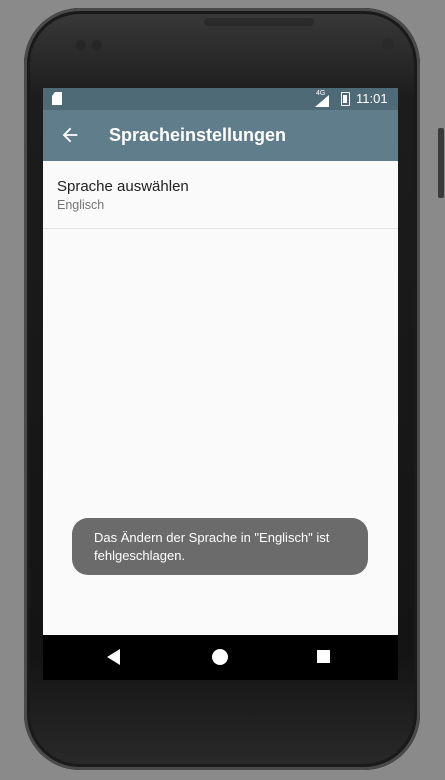 The width and height of the screenshot is (445, 780). Describe the element at coordinates (388, 44) in the screenshot. I see `front-camera` at that location.